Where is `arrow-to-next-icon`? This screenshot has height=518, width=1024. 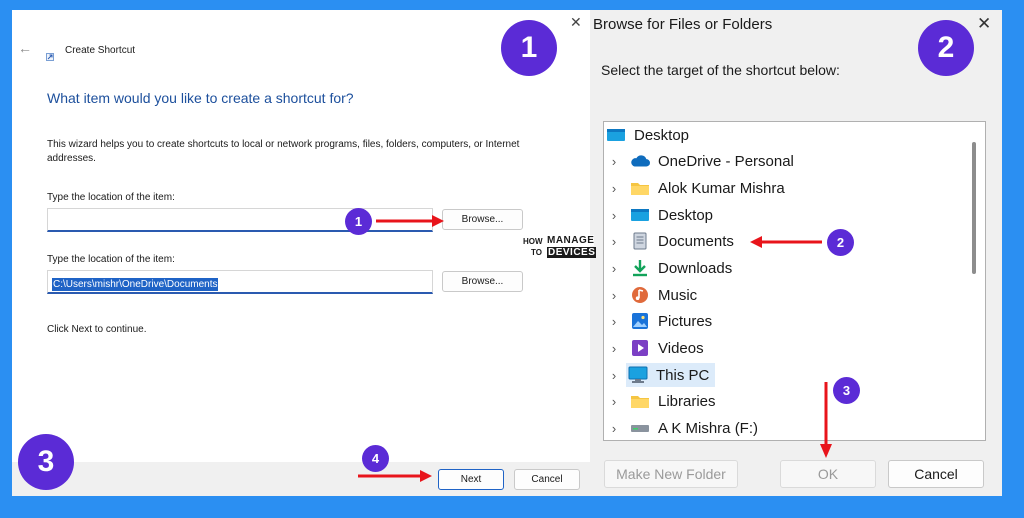 arrow-to-next-icon is located at coordinates (396, 478).